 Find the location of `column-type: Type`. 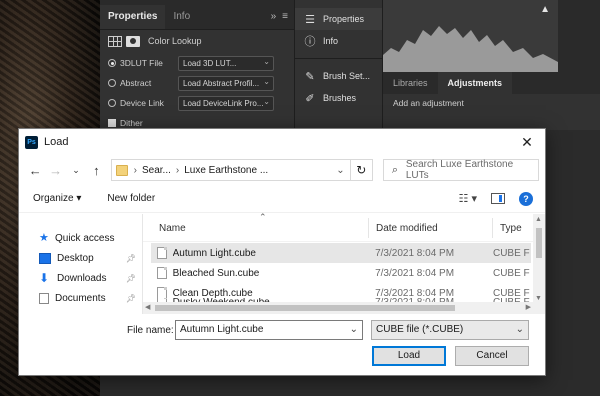

column-type: Type is located at coordinates (511, 228).